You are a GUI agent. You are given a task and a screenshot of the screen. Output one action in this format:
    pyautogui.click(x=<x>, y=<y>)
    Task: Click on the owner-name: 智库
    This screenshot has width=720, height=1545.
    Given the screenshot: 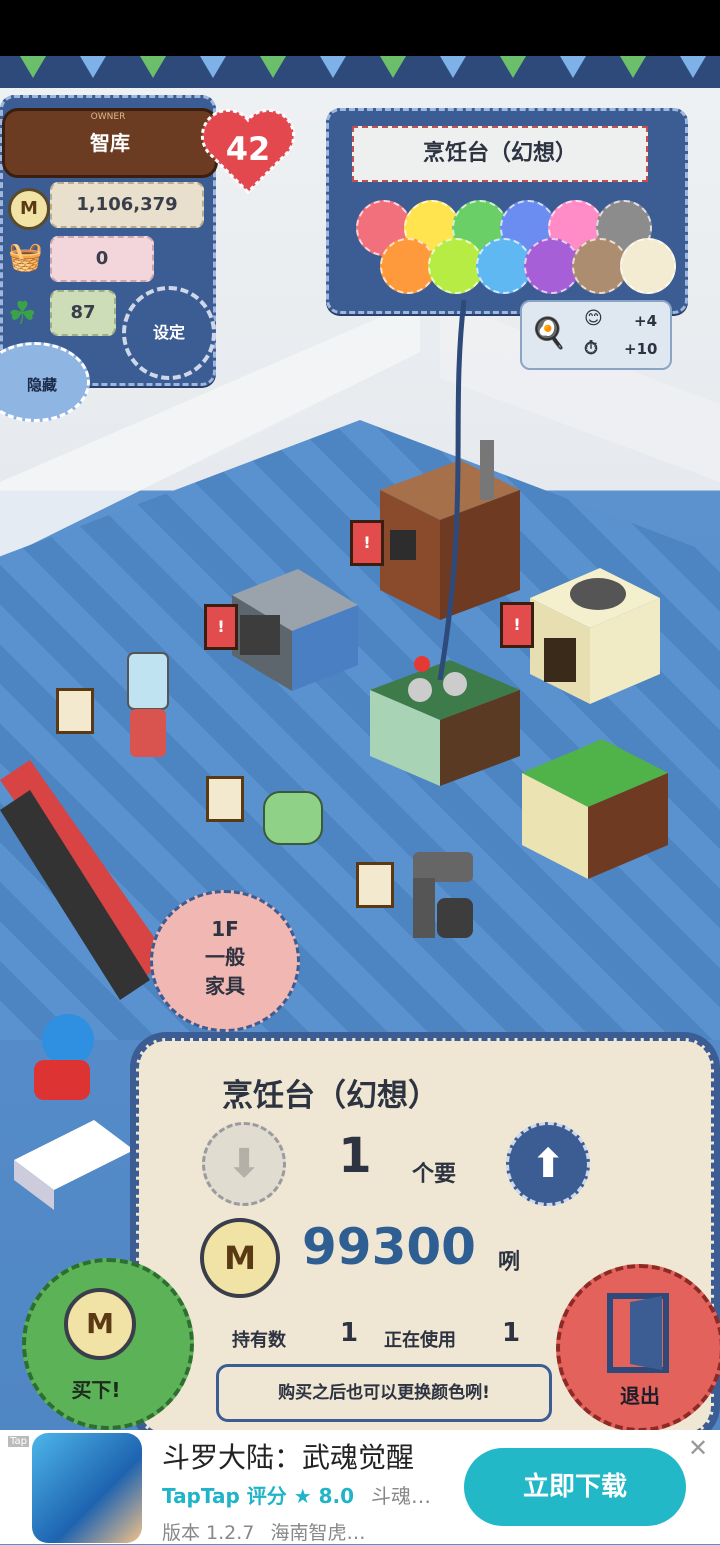 What is the action you would take?
    pyautogui.click(x=110, y=143)
    